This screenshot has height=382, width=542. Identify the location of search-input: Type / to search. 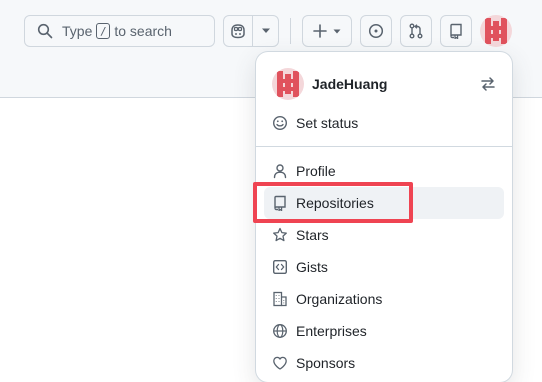
(119, 31).